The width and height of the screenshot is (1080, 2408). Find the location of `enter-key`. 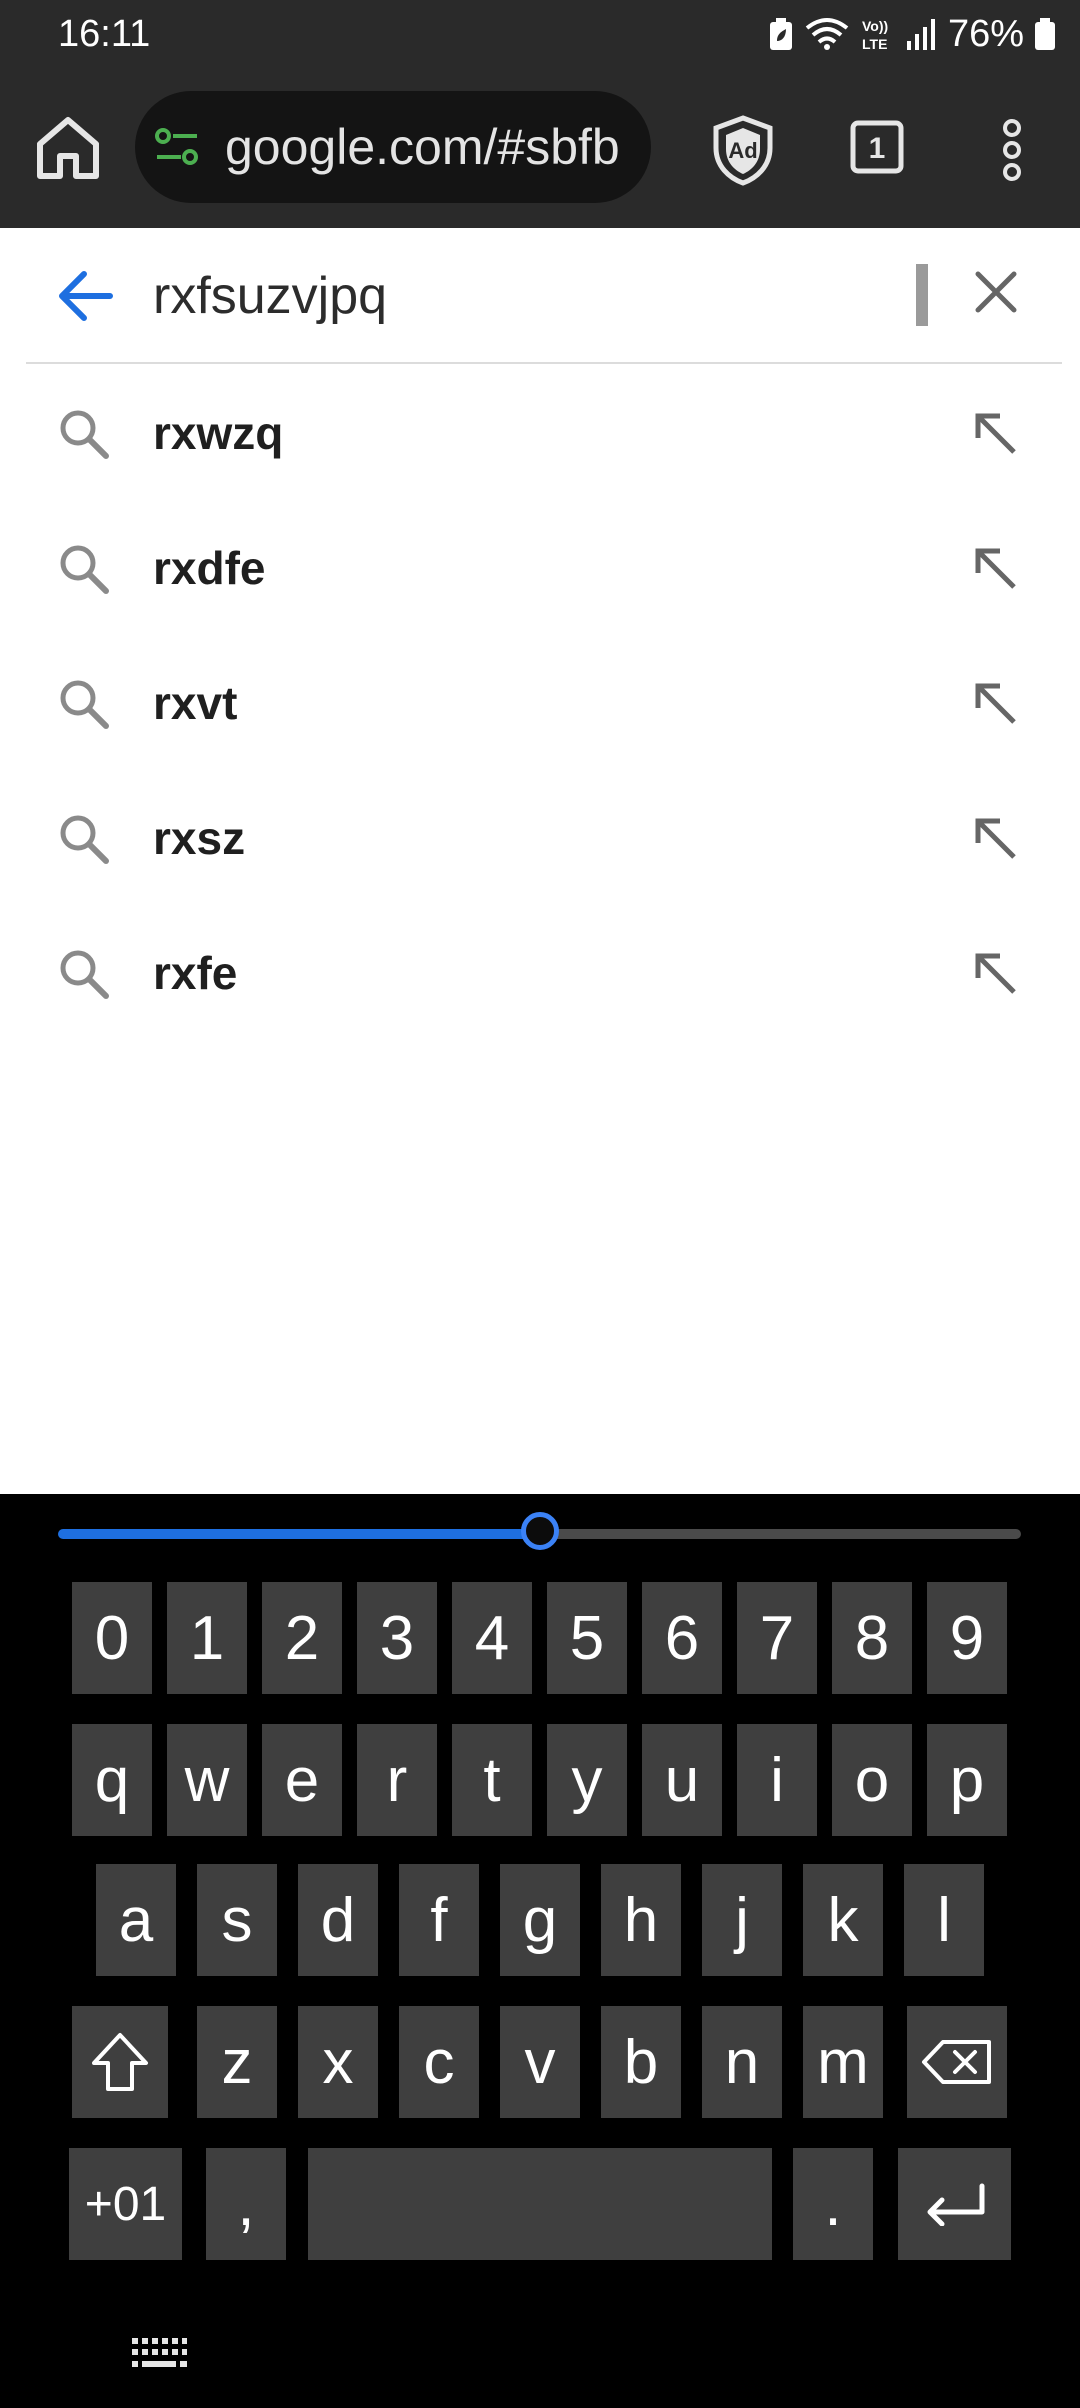

enter-key is located at coordinates (954, 2204).